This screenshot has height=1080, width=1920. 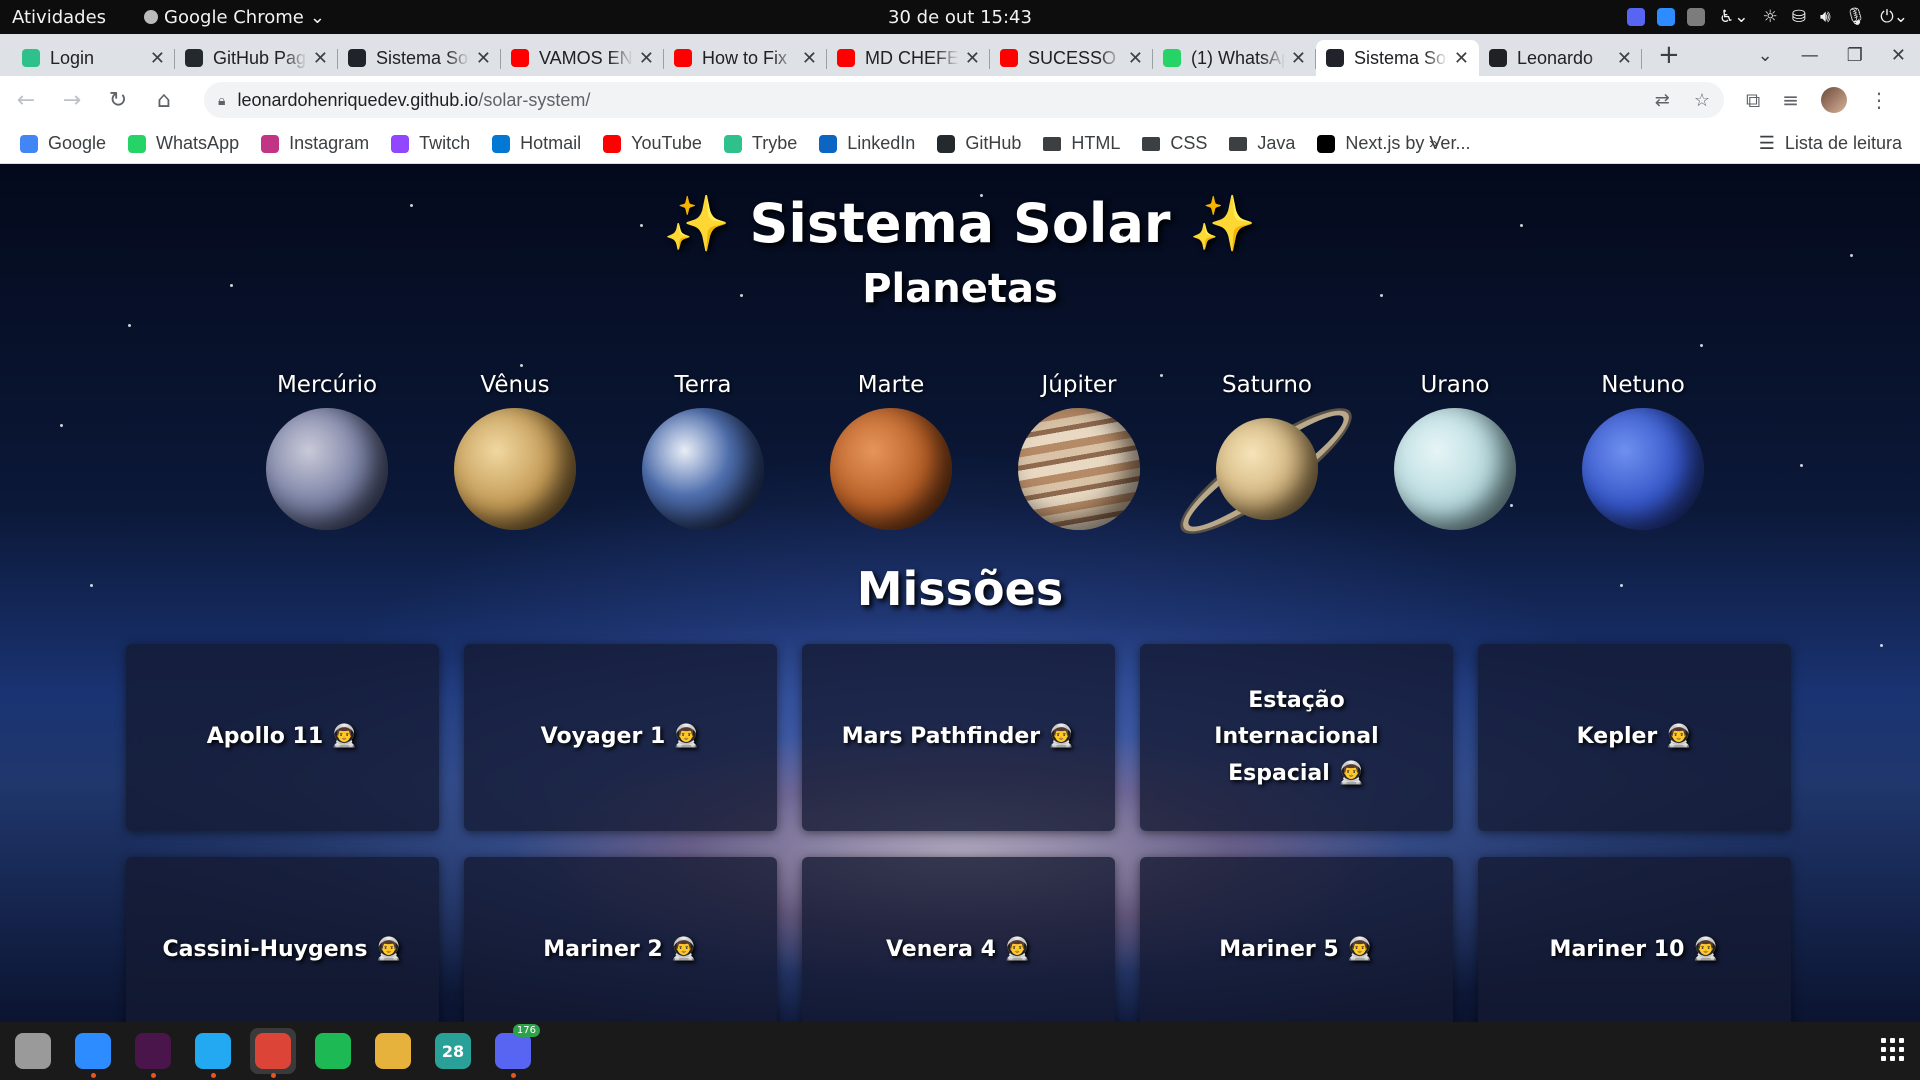 What do you see at coordinates (1696, 17) in the screenshot?
I see `slack-tray-icon` at bounding box center [1696, 17].